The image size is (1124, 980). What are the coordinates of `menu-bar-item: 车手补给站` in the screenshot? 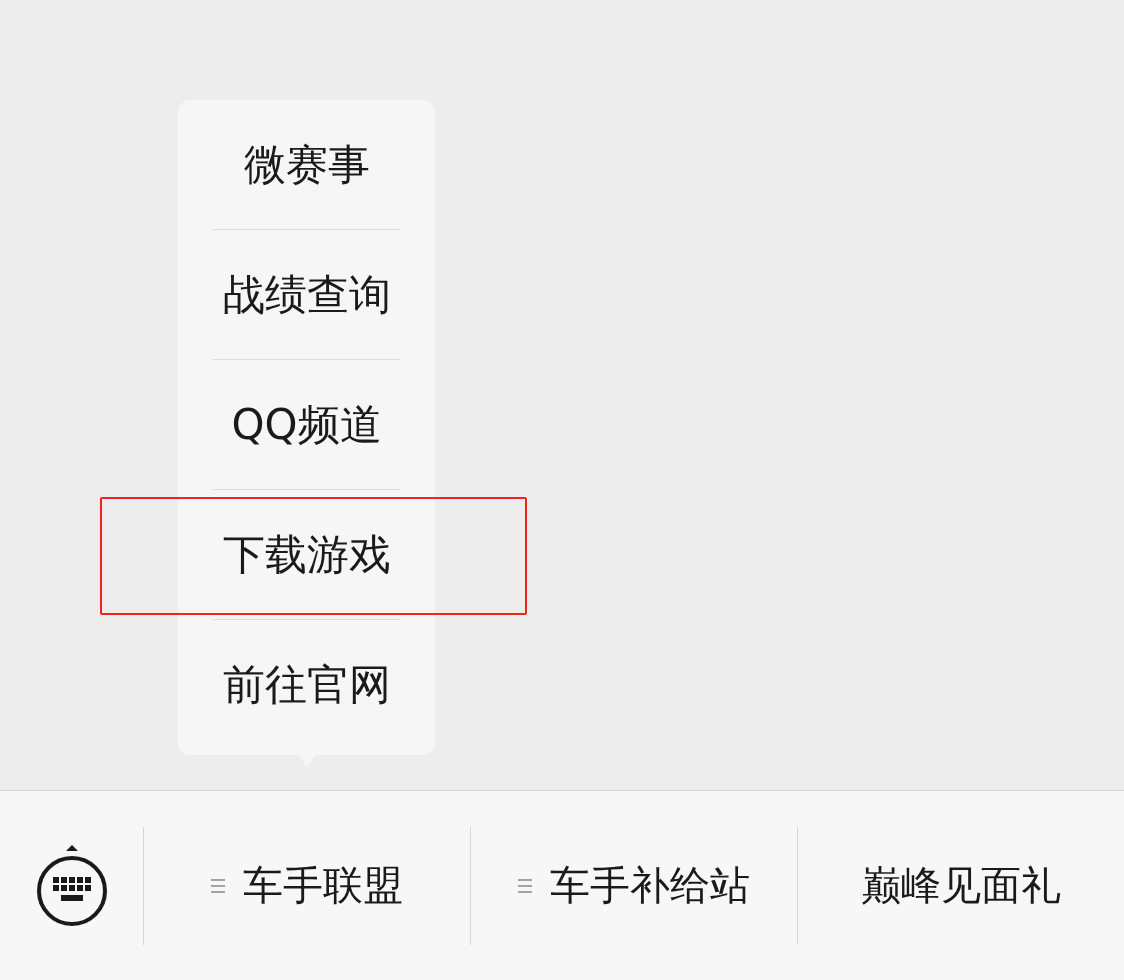 It's located at (650, 885).